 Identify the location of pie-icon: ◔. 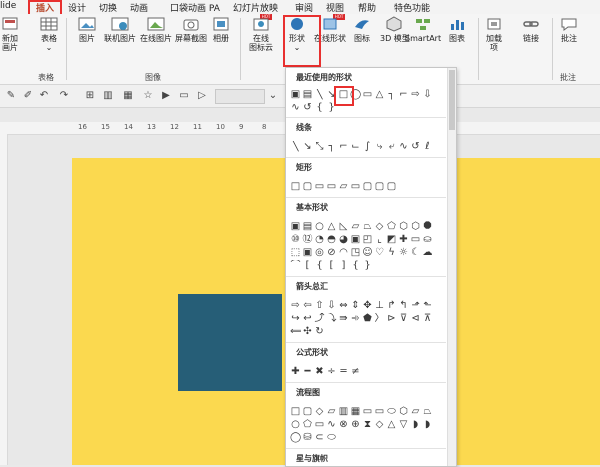
(319, 239).